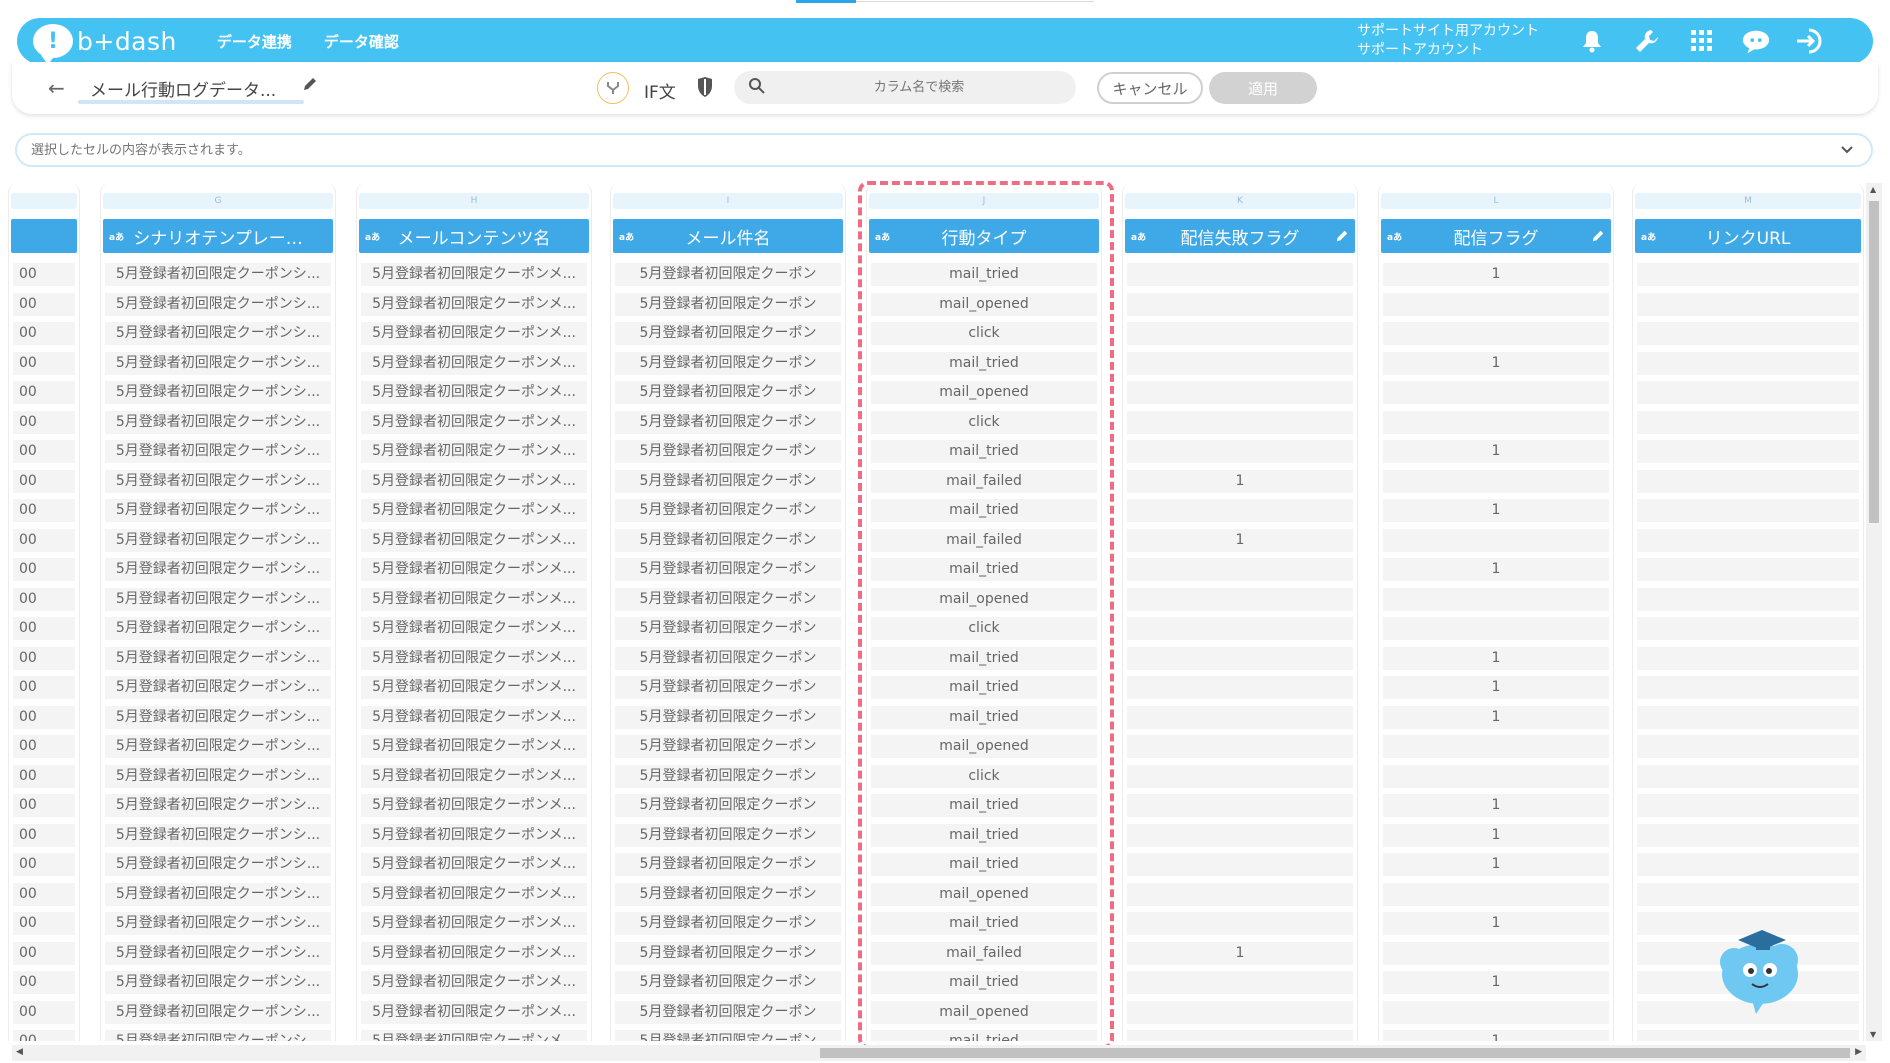  Describe the element at coordinates (1873, 1034) in the screenshot. I see `scroll-down-icon: ▼` at that location.